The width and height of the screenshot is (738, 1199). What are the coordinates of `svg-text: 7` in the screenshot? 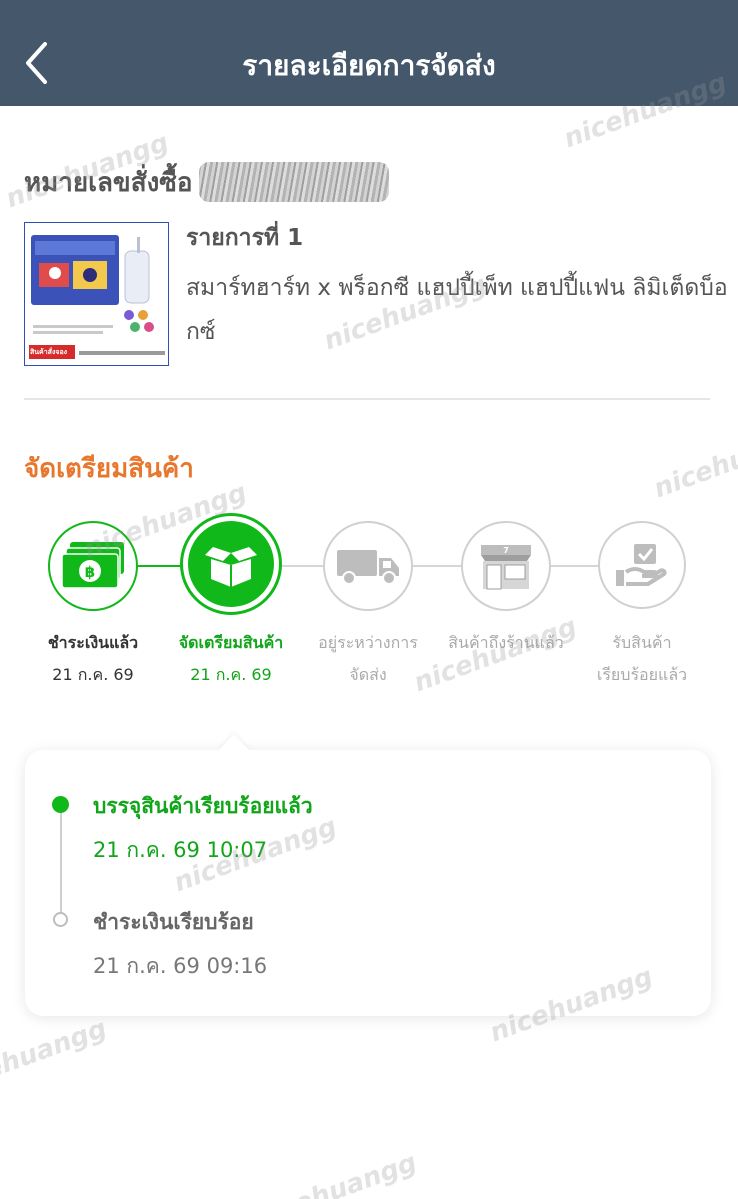 It's located at (506, 550).